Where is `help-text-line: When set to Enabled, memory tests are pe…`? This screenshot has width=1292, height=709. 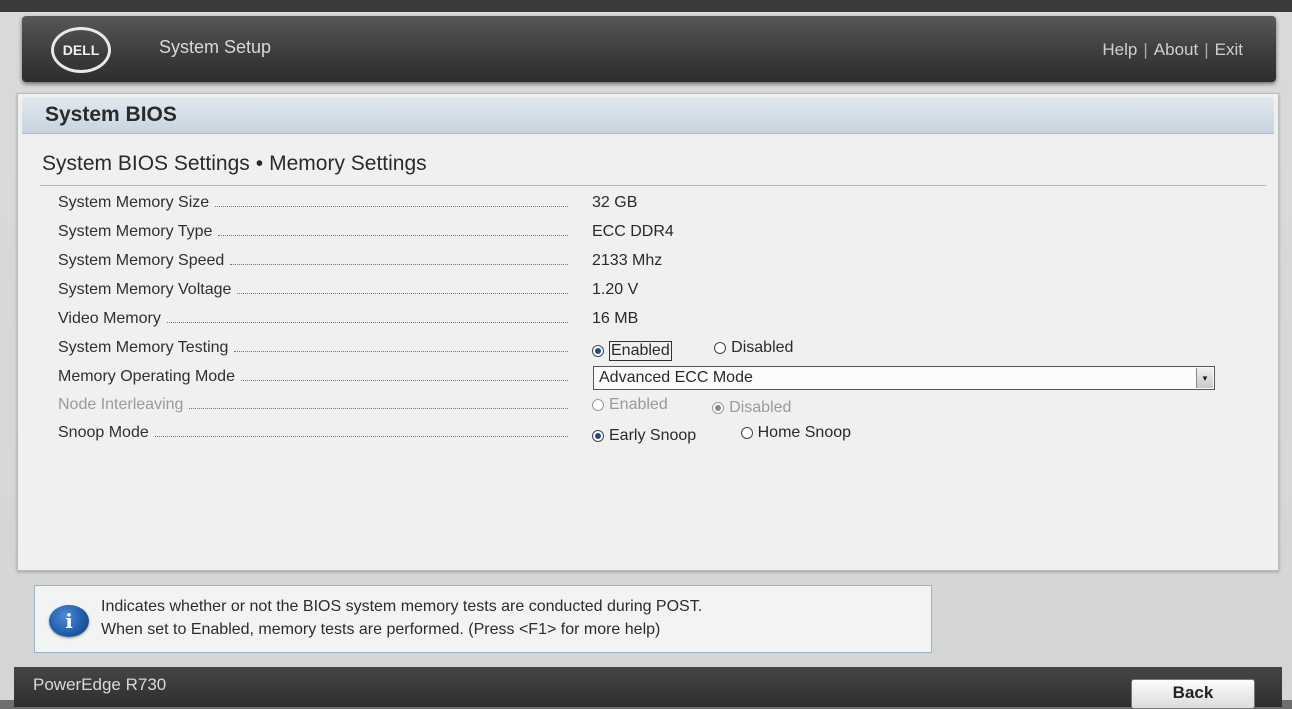
help-text-line: When set to Enabled, memory tests are pe… is located at coordinates (381, 629).